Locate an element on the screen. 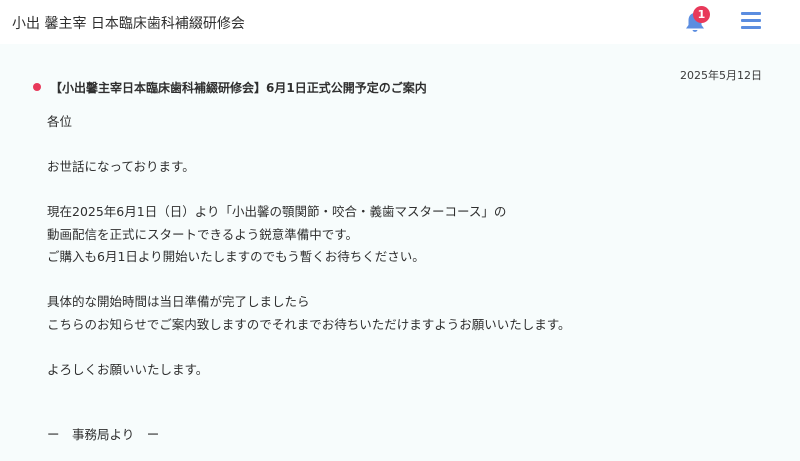 This screenshot has width=800, height=461. body-line: よろしくお願いいたします。 is located at coordinates (128, 369).